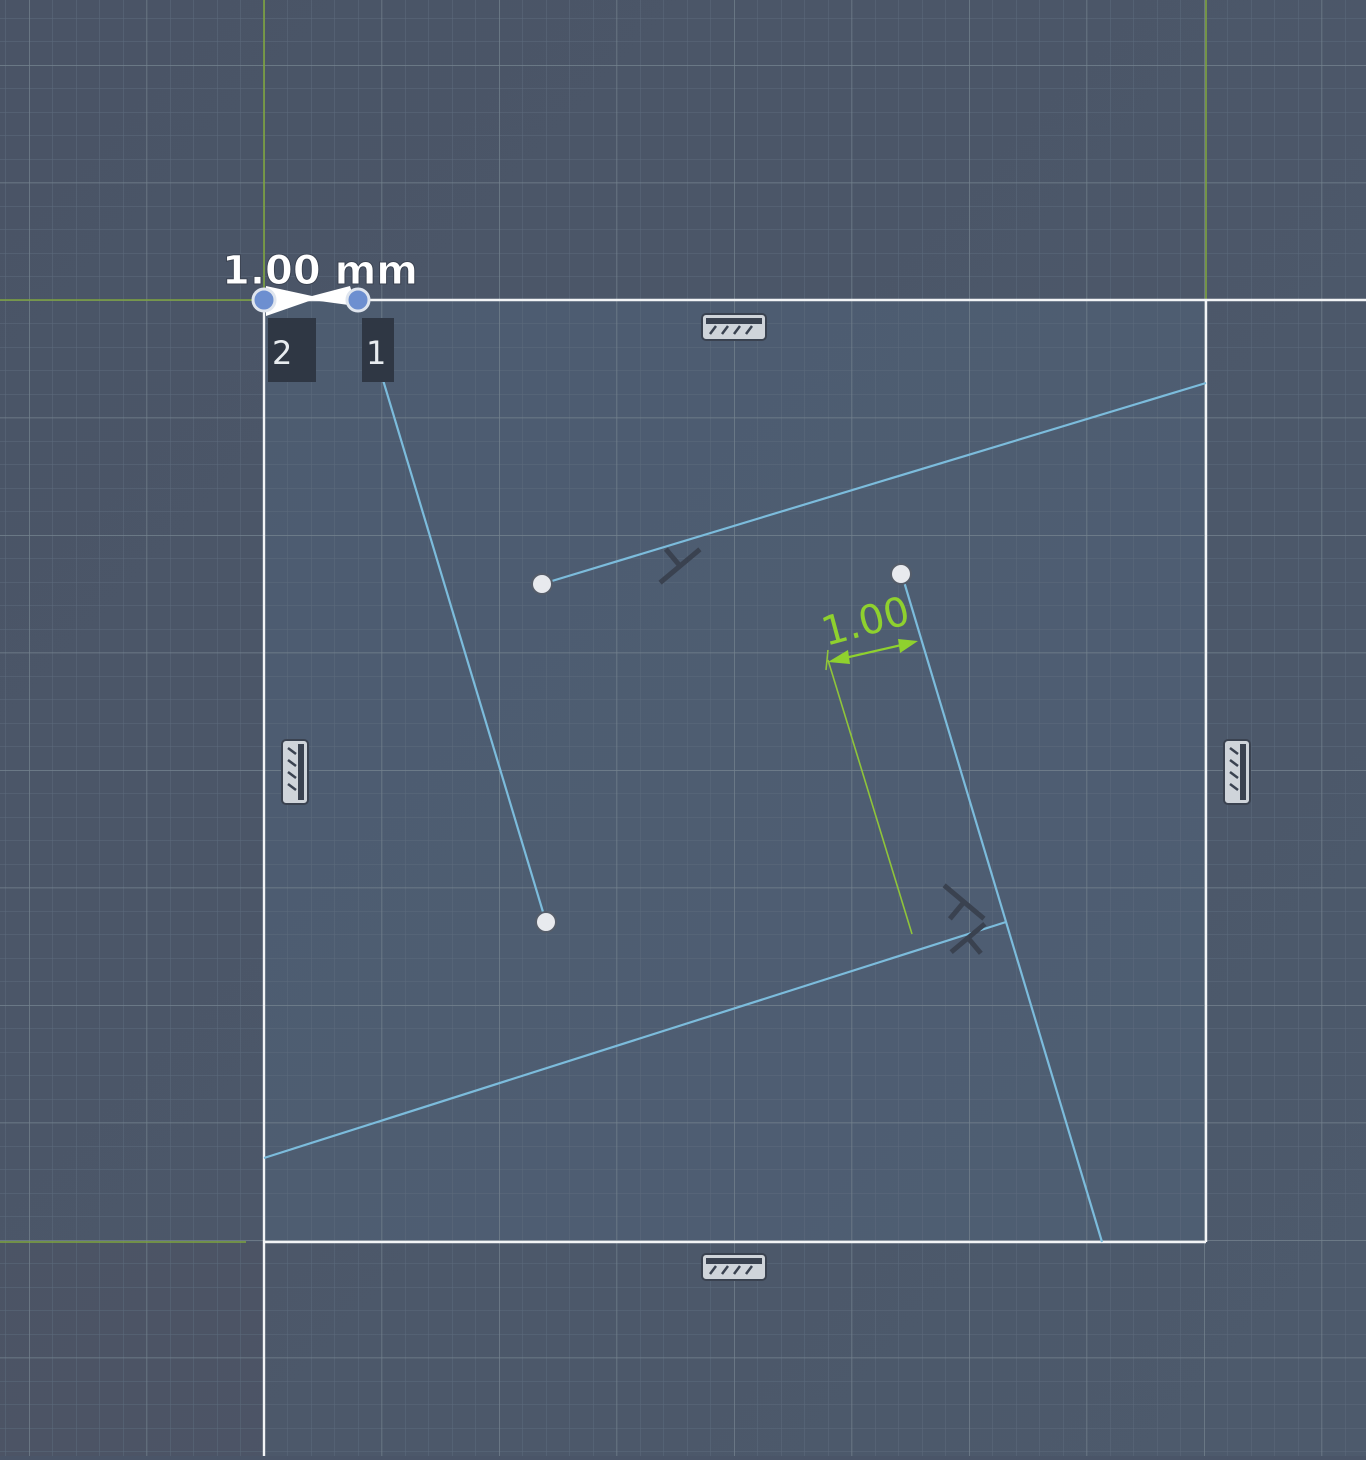 This screenshot has height=1460, width=1366. Describe the element at coordinates (282, 353) in the screenshot. I see `svg-text: 2` at that location.